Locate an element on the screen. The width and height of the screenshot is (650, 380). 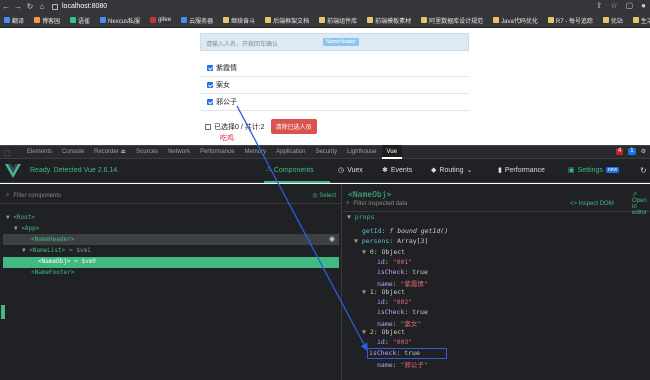
bookmark-item: 后端框架文档 is located at coordinates (287, 20).